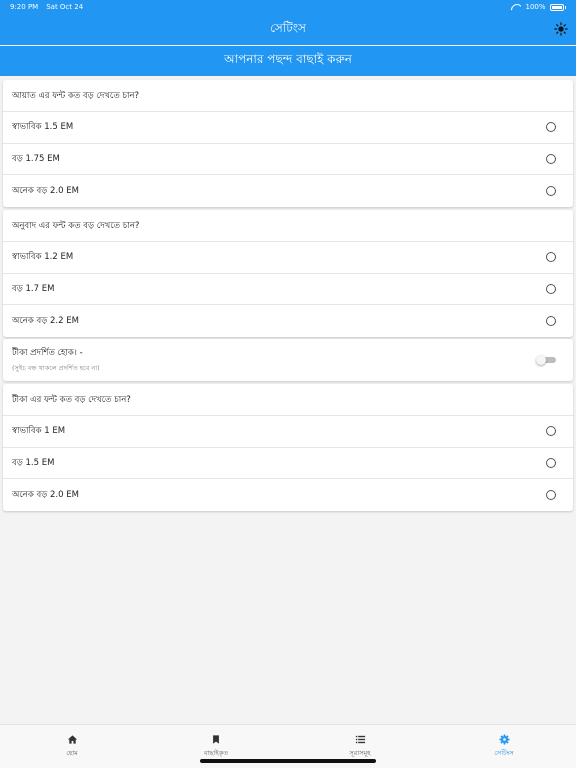  I want to click on nav-label: বাছাইকৃত, so click(216, 753).